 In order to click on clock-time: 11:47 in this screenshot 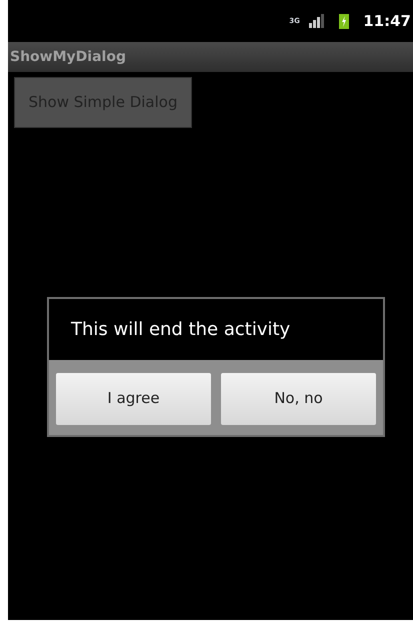, I will do `click(387, 21)`.